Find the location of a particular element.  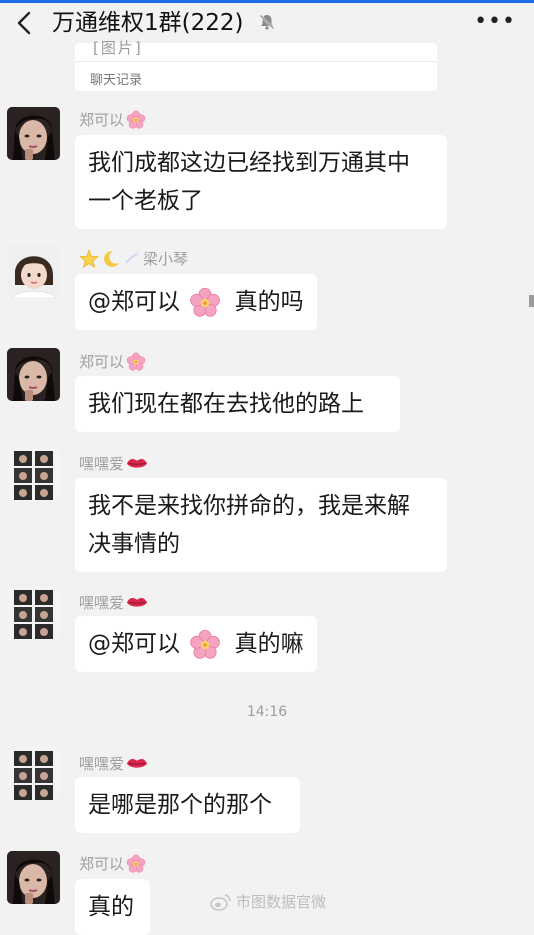

card-footer-label: 聊天记录 is located at coordinates (116, 80).